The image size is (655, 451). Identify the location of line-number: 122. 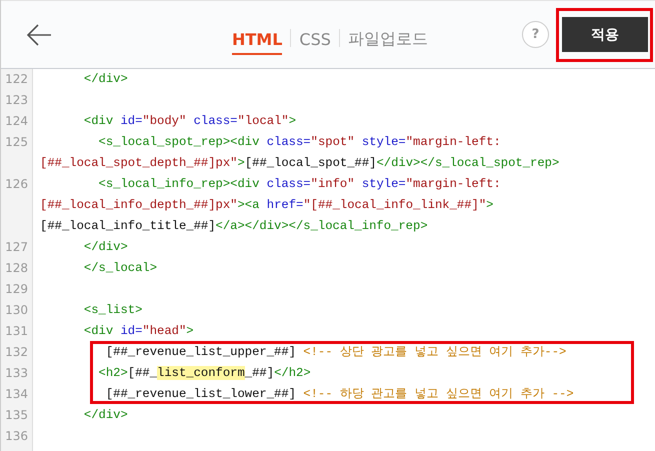
(17, 79).